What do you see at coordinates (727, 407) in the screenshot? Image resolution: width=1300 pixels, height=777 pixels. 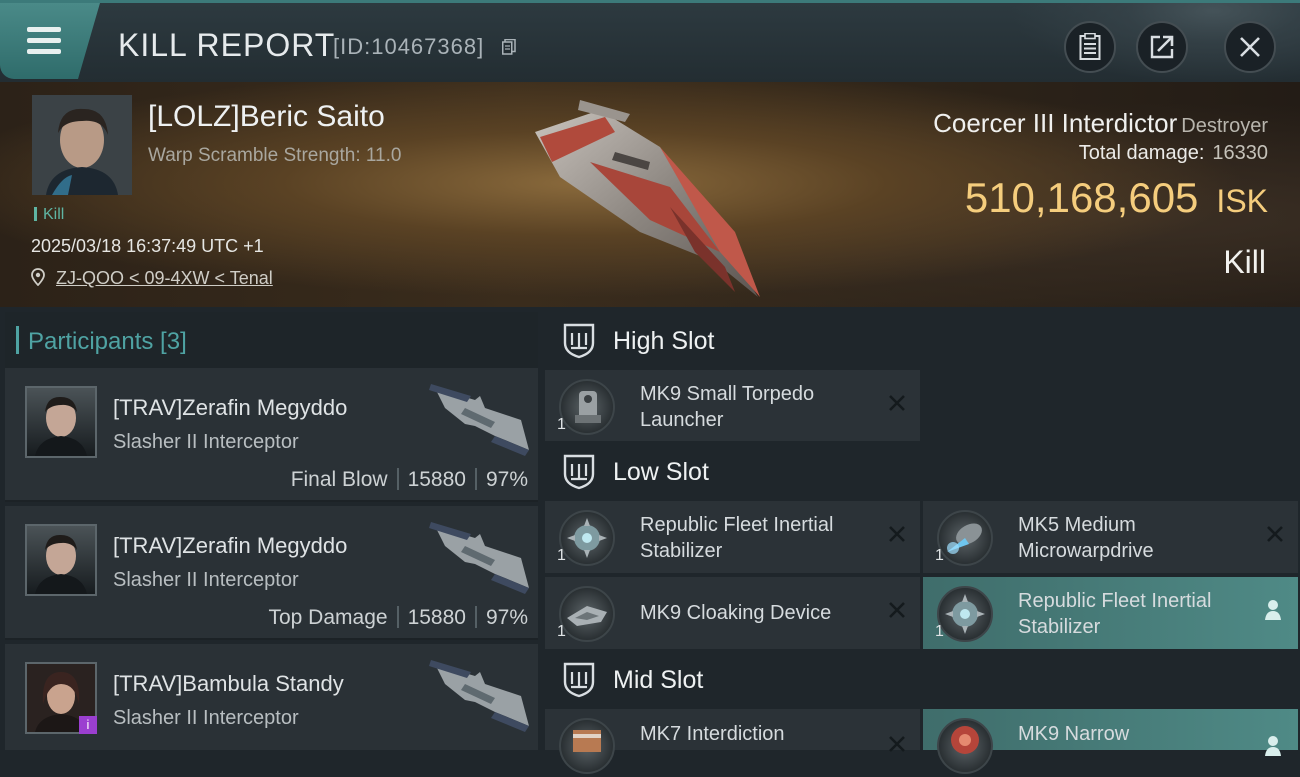 I see `module-name: MK9 Small Torpedo Launcher` at bounding box center [727, 407].